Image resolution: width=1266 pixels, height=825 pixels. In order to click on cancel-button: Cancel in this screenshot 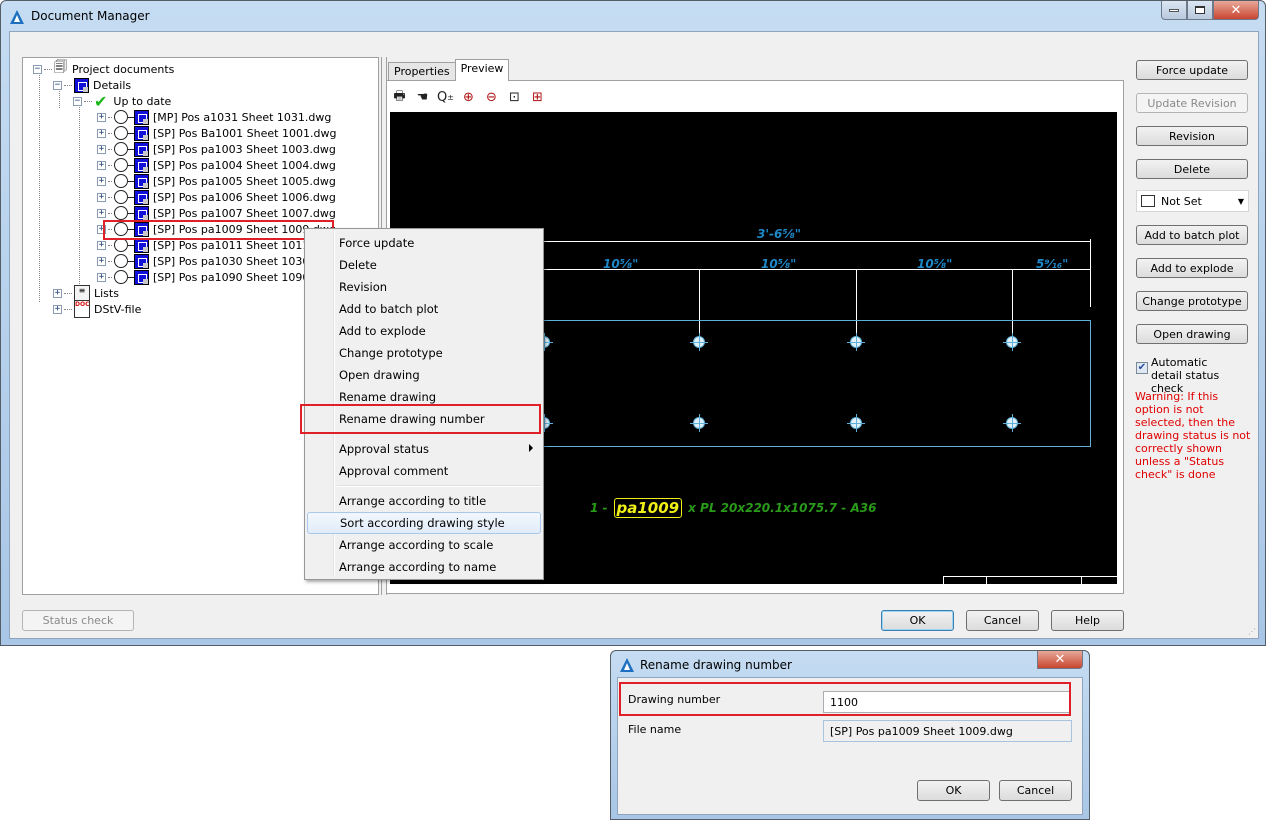, I will do `click(1002, 620)`.